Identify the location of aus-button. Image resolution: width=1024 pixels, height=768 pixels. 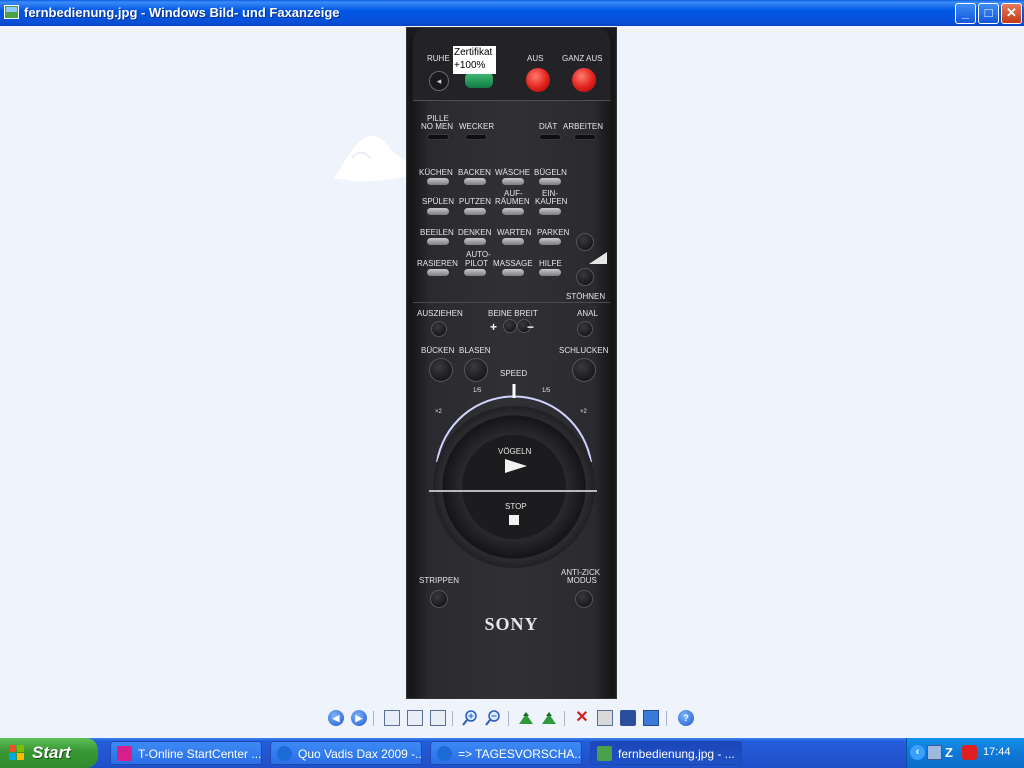
(538, 80).